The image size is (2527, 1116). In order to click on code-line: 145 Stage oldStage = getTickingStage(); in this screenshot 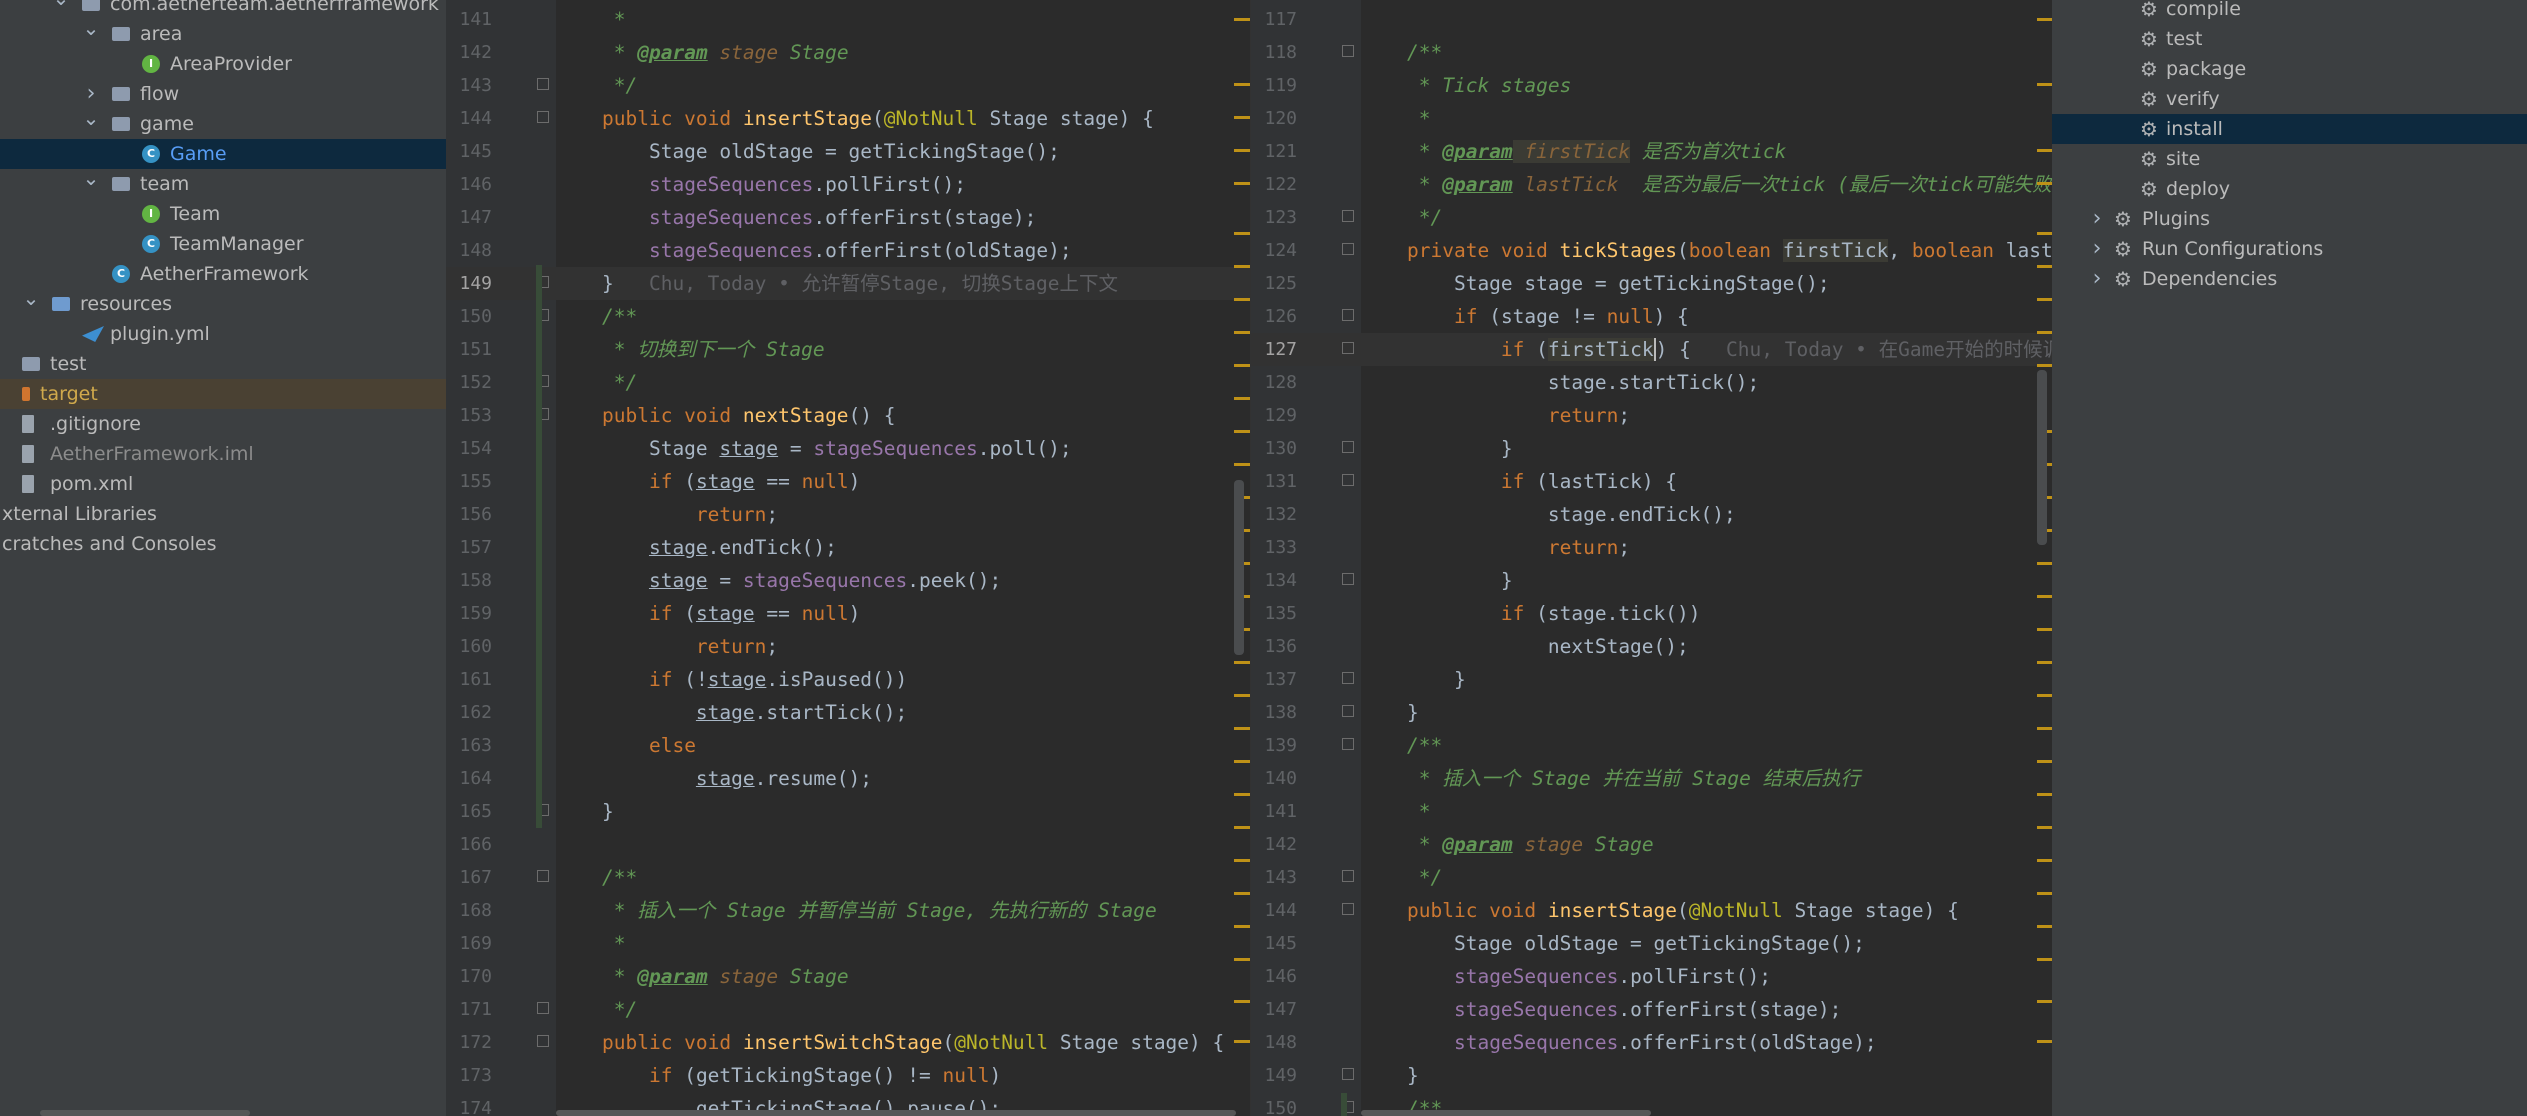, I will do `click(1652, 943)`.